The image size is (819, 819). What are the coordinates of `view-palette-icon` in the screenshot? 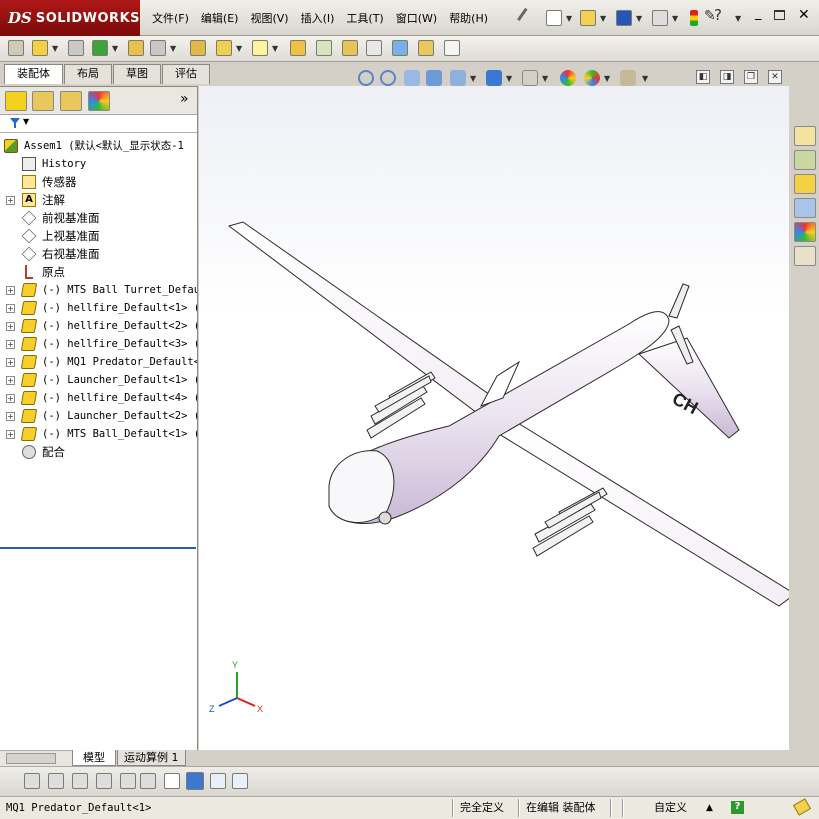 It's located at (805, 208).